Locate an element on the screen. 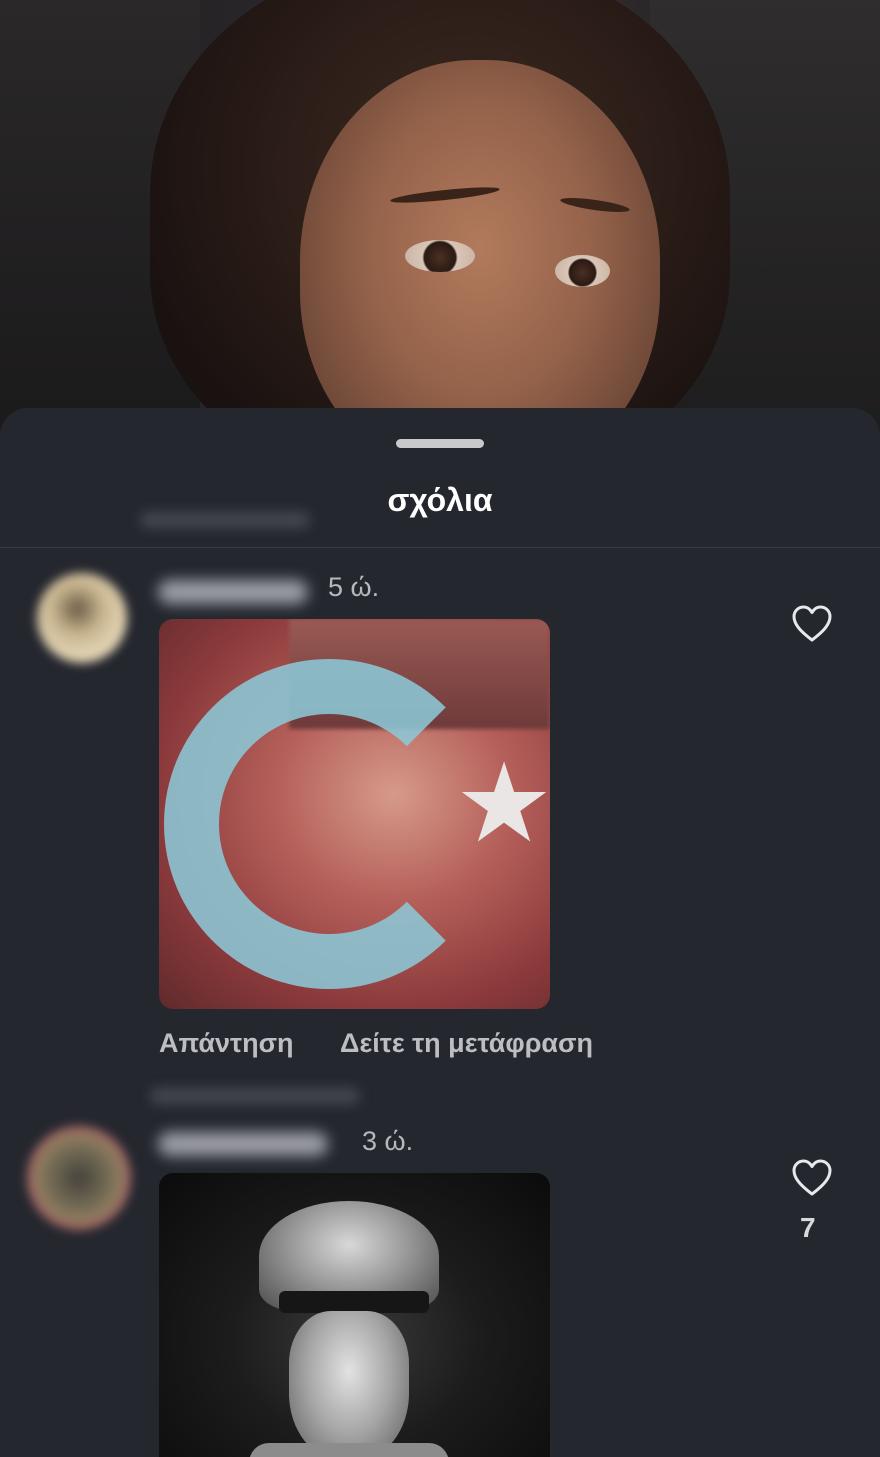 The image size is (880, 1457). comment-timestamp: 3 ώ. is located at coordinates (388, 1141).